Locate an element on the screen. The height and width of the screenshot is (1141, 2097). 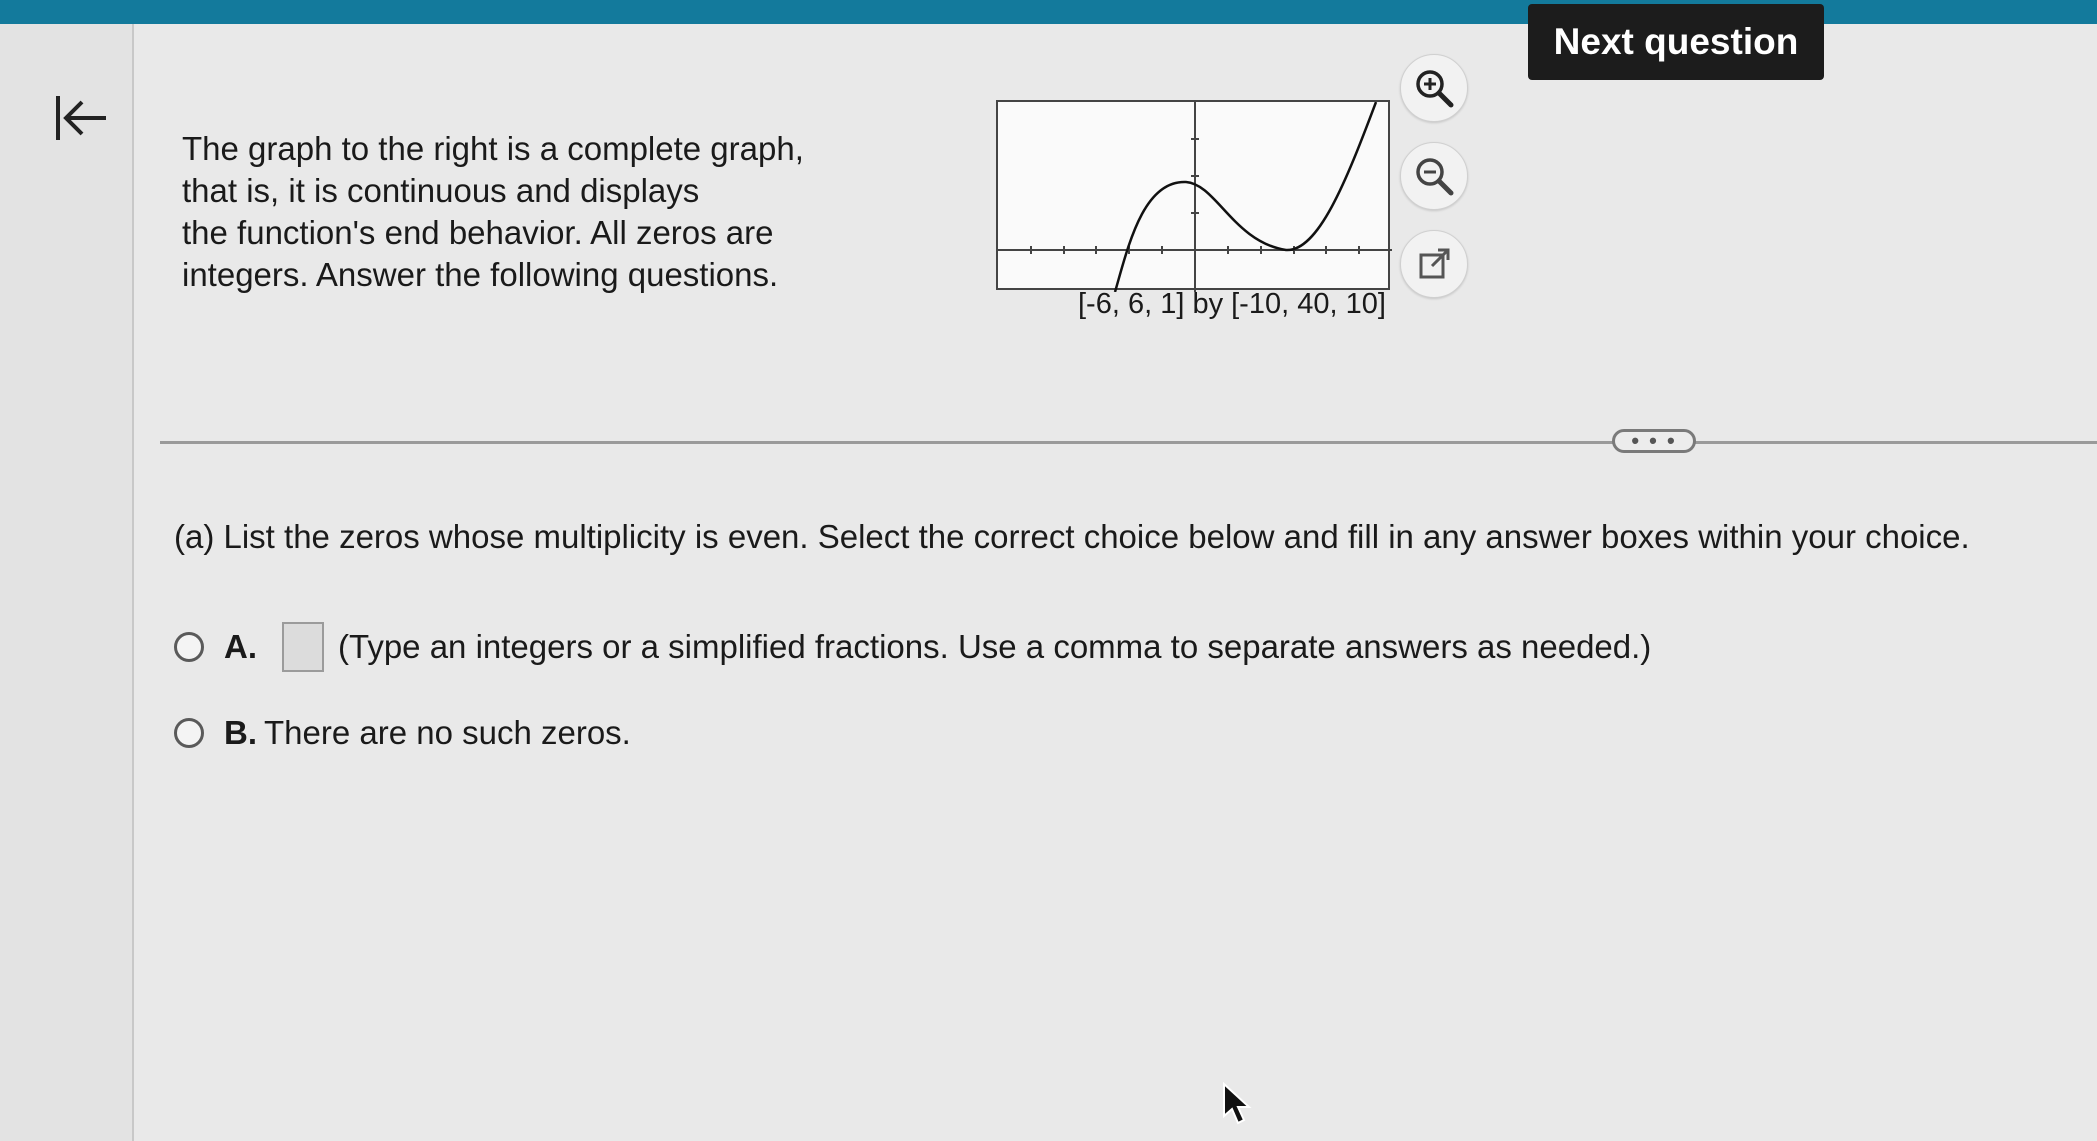
external-link-icon is located at coordinates (1434, 263).